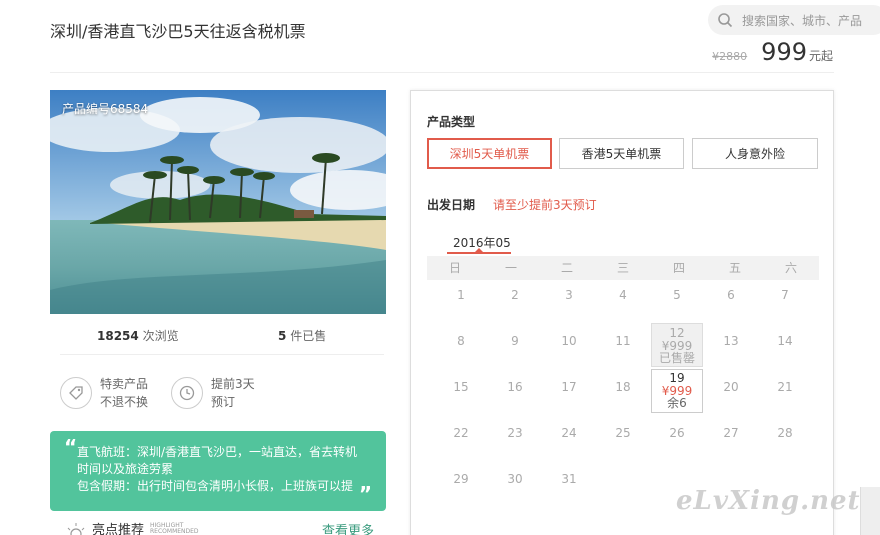  Describe the element at coordinates (308, 336) in the screenshot. I see `sold-label: 件已售` at that location.